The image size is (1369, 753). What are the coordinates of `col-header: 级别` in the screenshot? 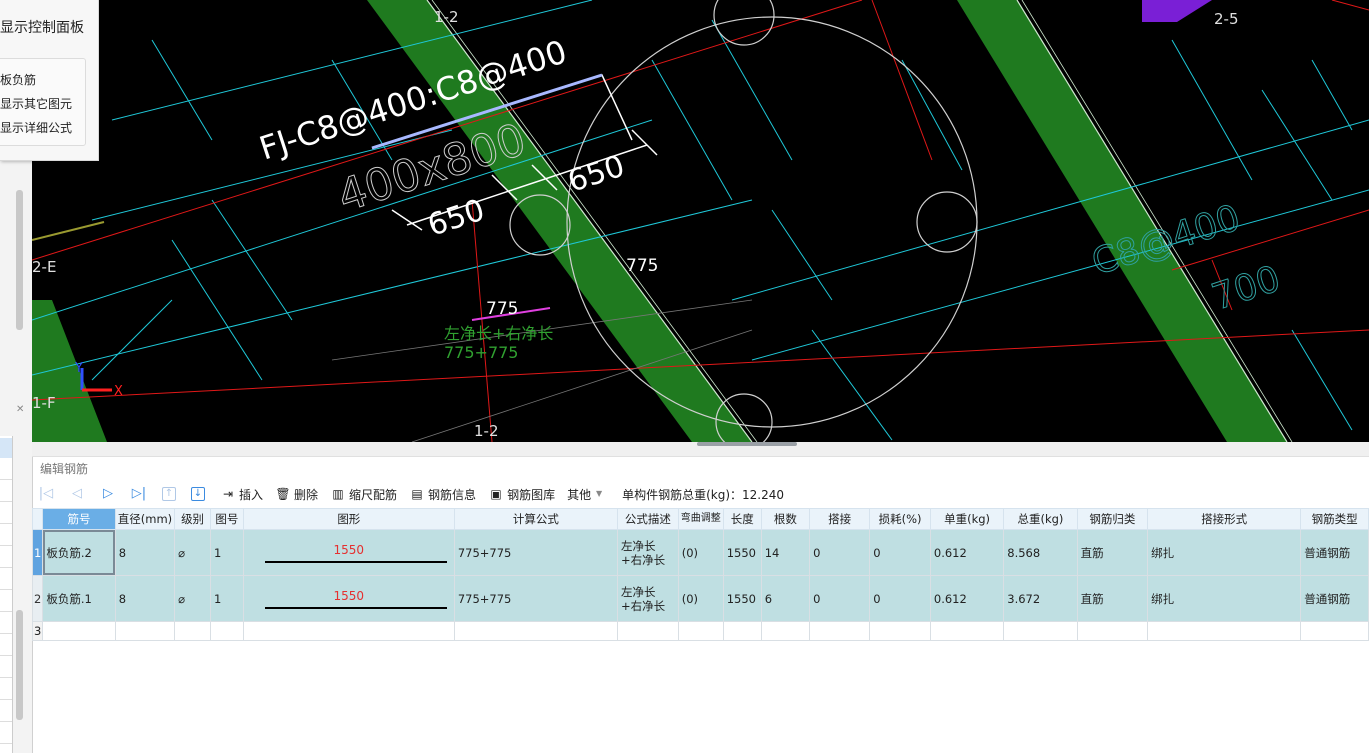 It's located at (192, 519).